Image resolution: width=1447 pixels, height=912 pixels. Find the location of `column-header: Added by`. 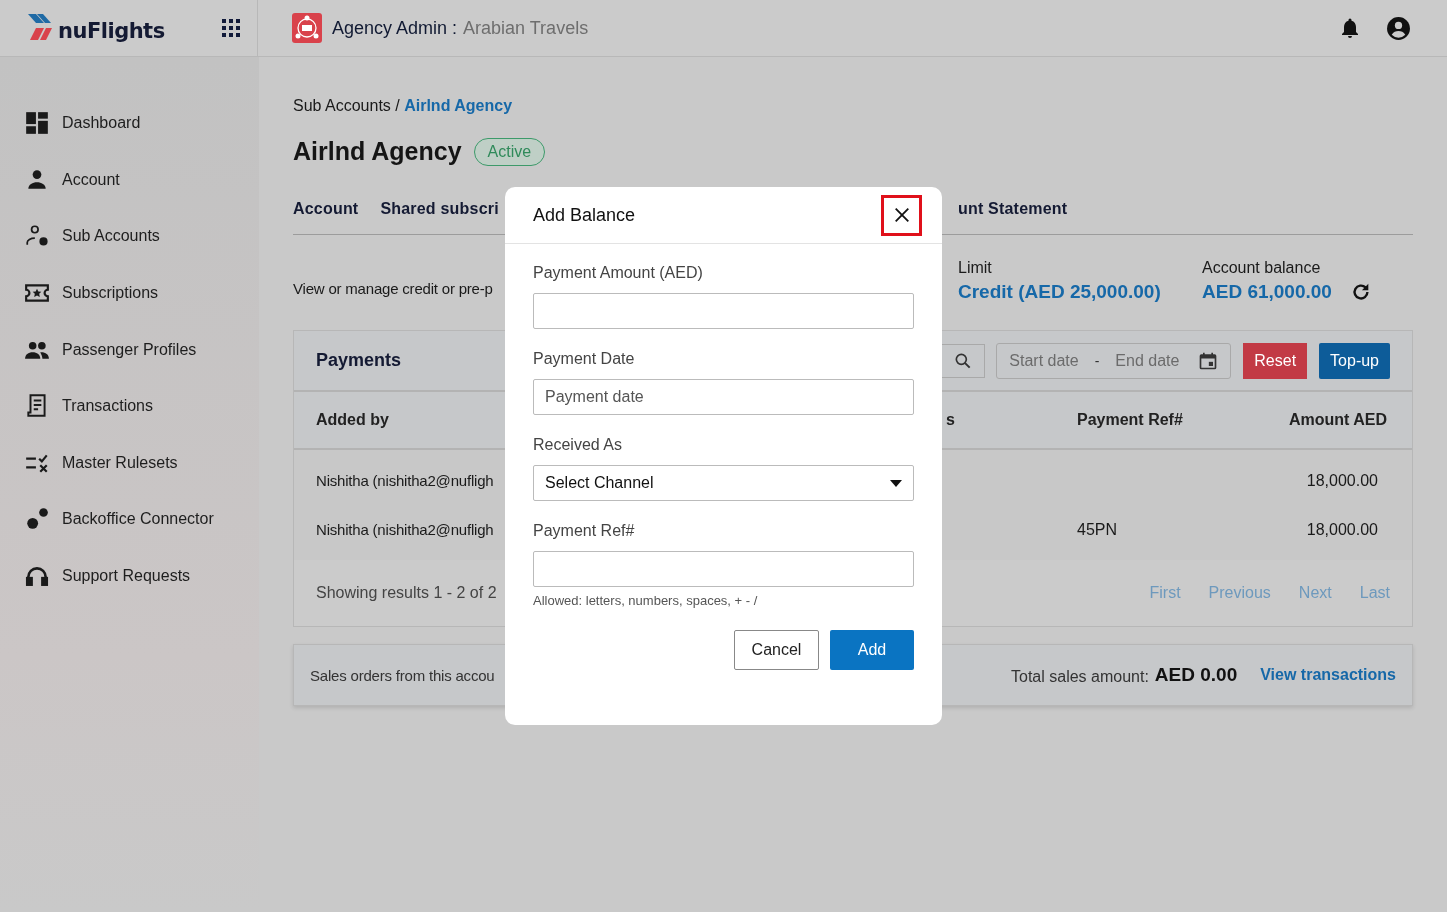

column-header: Added by is located at coordinates (353, 420).